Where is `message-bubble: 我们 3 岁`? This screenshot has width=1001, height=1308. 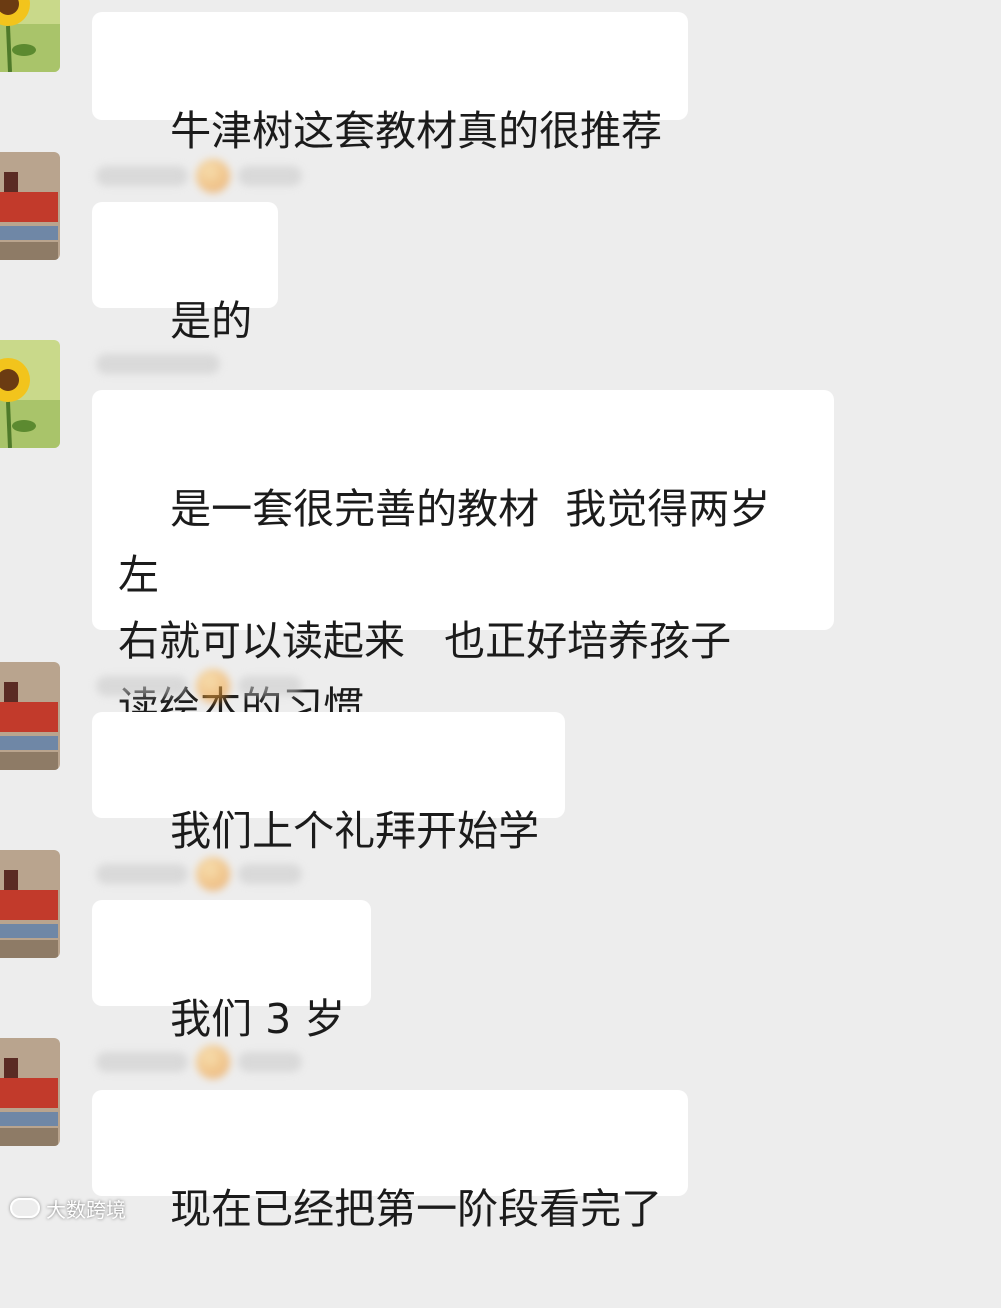
message-bubble: 我们 3 岁 is located at coordinates (232, 971).